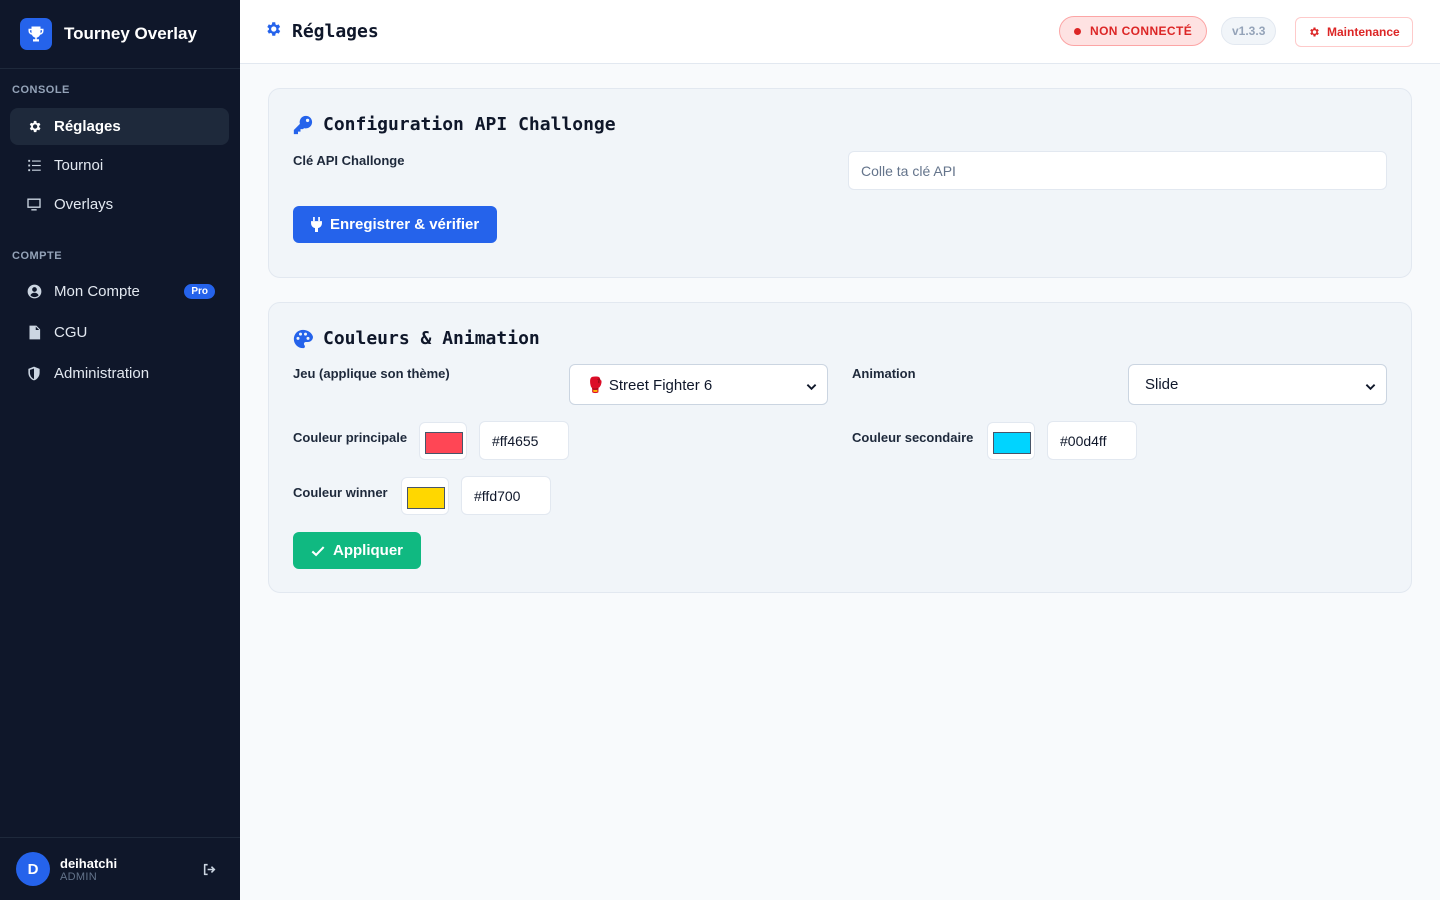  Describe the element at coordinates (318, 551) in the screenshot. I see `check-icon` at that location.